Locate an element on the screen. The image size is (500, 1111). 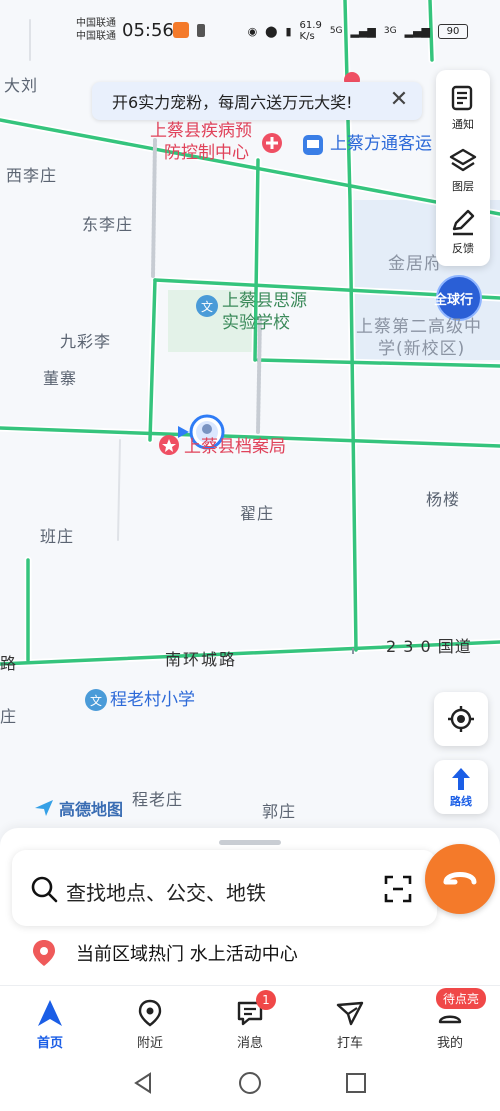
quanqiuxing-label: 全球行 is located at coordinates (453, 298).